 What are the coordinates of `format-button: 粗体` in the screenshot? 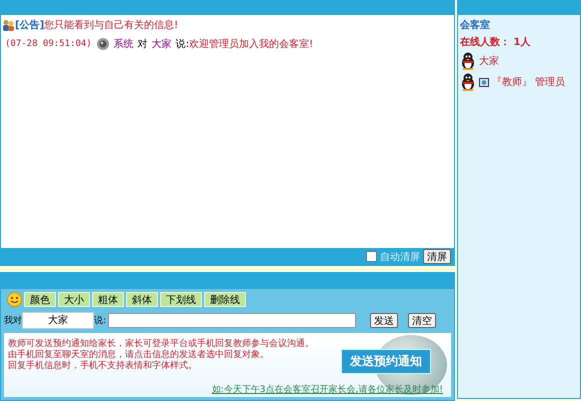 It's located at (108, 299).